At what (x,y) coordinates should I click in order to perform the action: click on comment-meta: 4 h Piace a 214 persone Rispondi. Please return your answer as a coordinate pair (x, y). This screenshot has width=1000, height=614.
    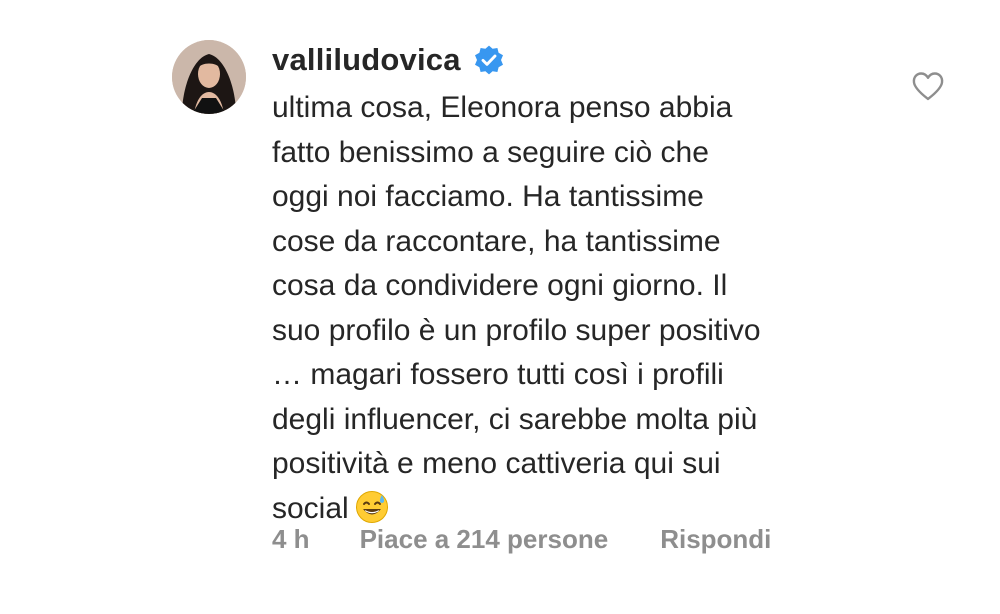
    Looking at the image, I should click on (521, 539).